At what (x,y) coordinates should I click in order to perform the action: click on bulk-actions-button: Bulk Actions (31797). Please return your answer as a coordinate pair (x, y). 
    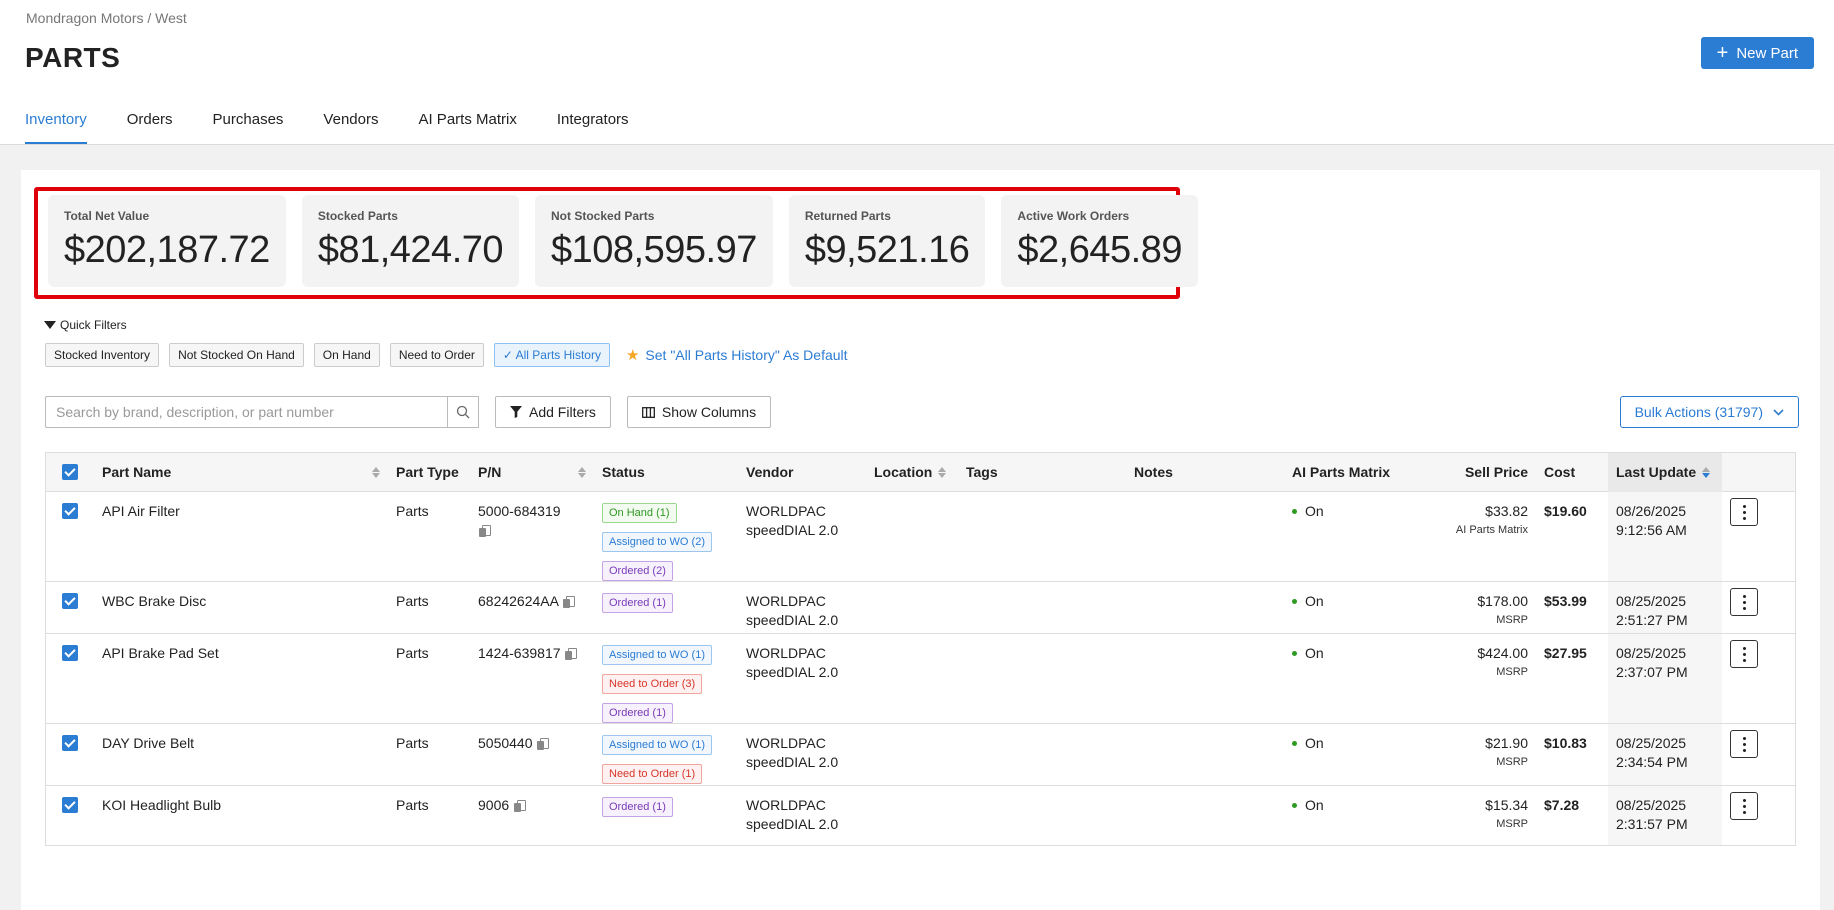
    Looking at the image, I should click on (1709, 412).